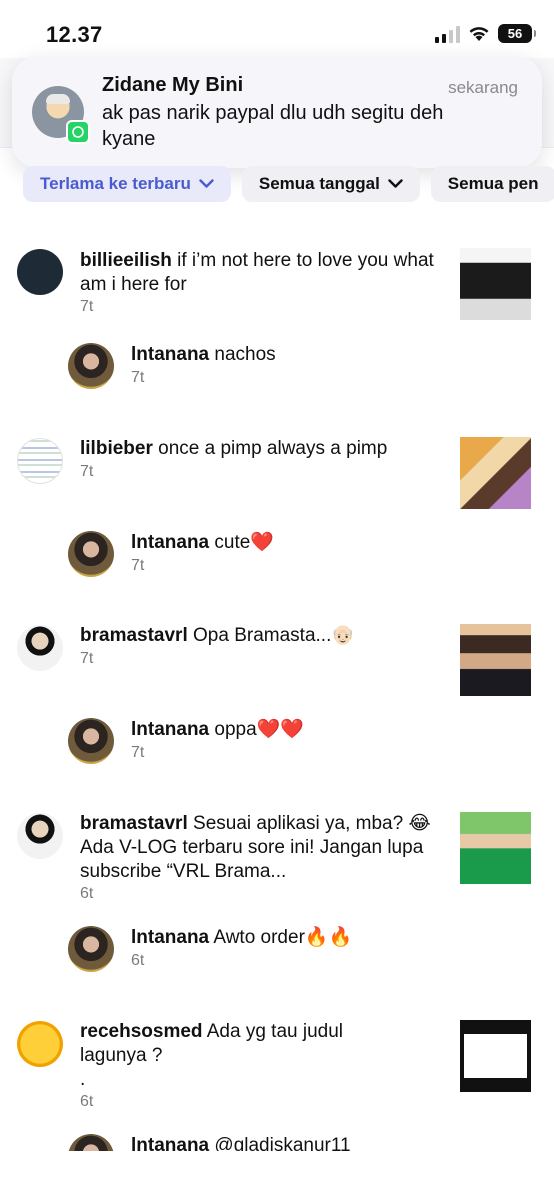 The width and height of the screenshot is (554, 1199). What do you see at coordinates (277, 660) in the screenshot?
I see `comment-item: bramastavrl Opa Bramasta...👴🏻 7t` at bounding box center [277, 660].